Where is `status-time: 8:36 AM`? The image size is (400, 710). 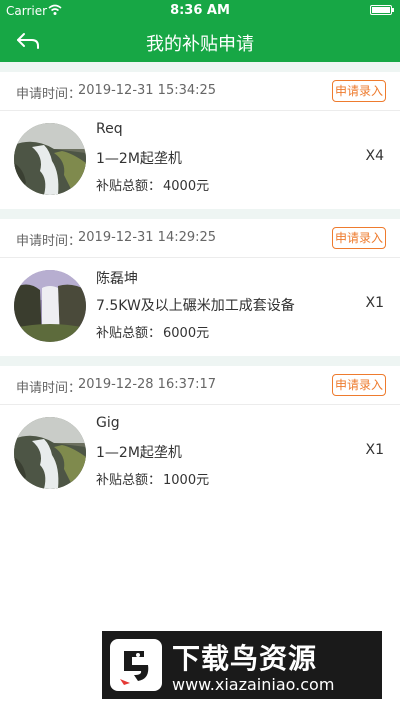 status-time: 8:36 AM is located at coordinates (200, 10).